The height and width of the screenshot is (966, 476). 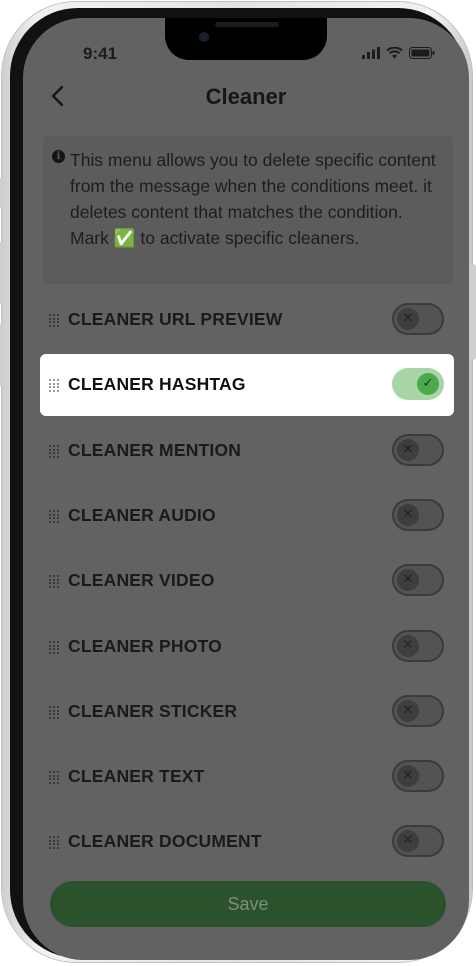 What do you see at coordinates (248, 904) in the screenshot?
I see `save-button: Save` at bounding box center [248, 904].